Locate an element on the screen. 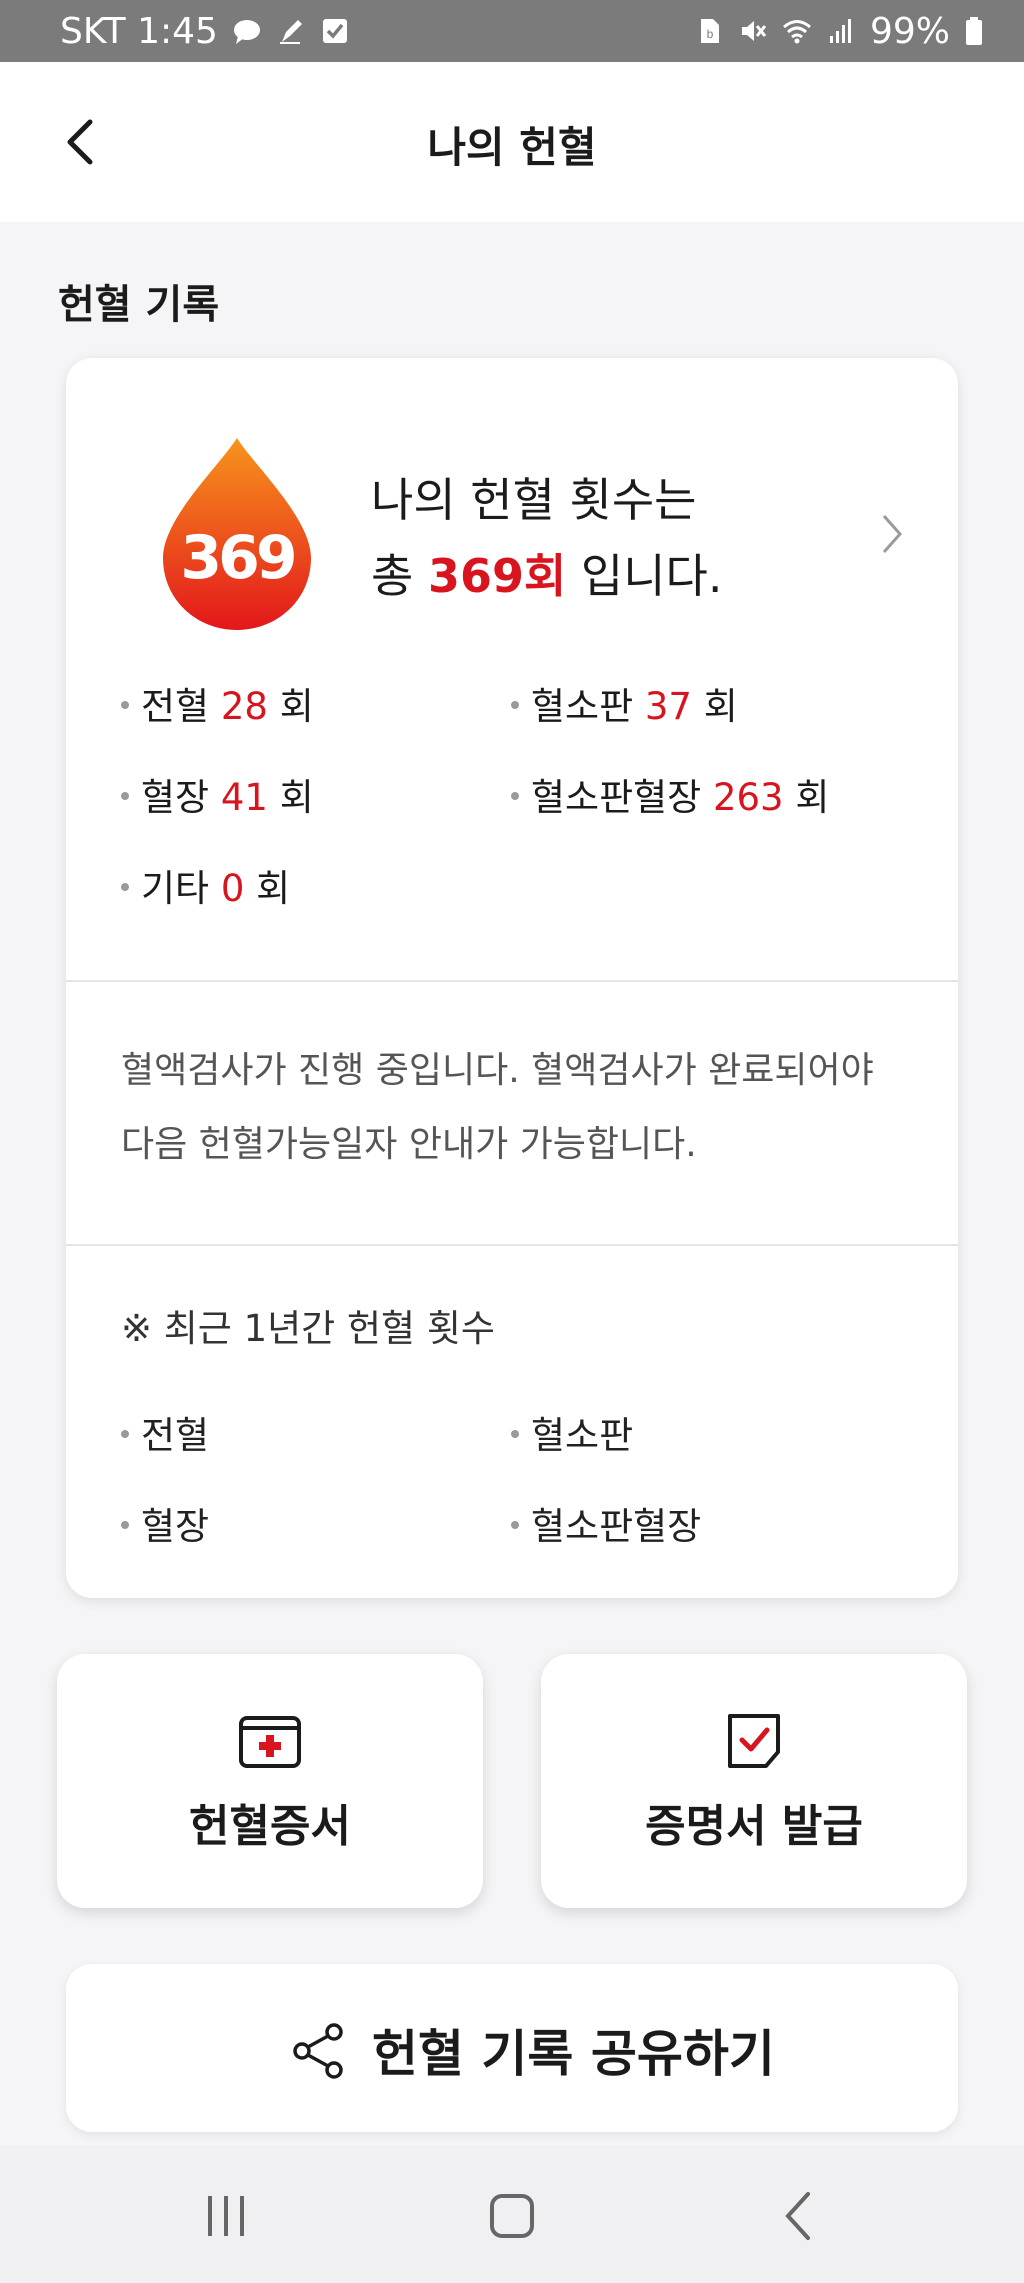 The image size is (1024, 2283). stat-plasma: 혈장 41 회 is located at coordinates (217, 794).